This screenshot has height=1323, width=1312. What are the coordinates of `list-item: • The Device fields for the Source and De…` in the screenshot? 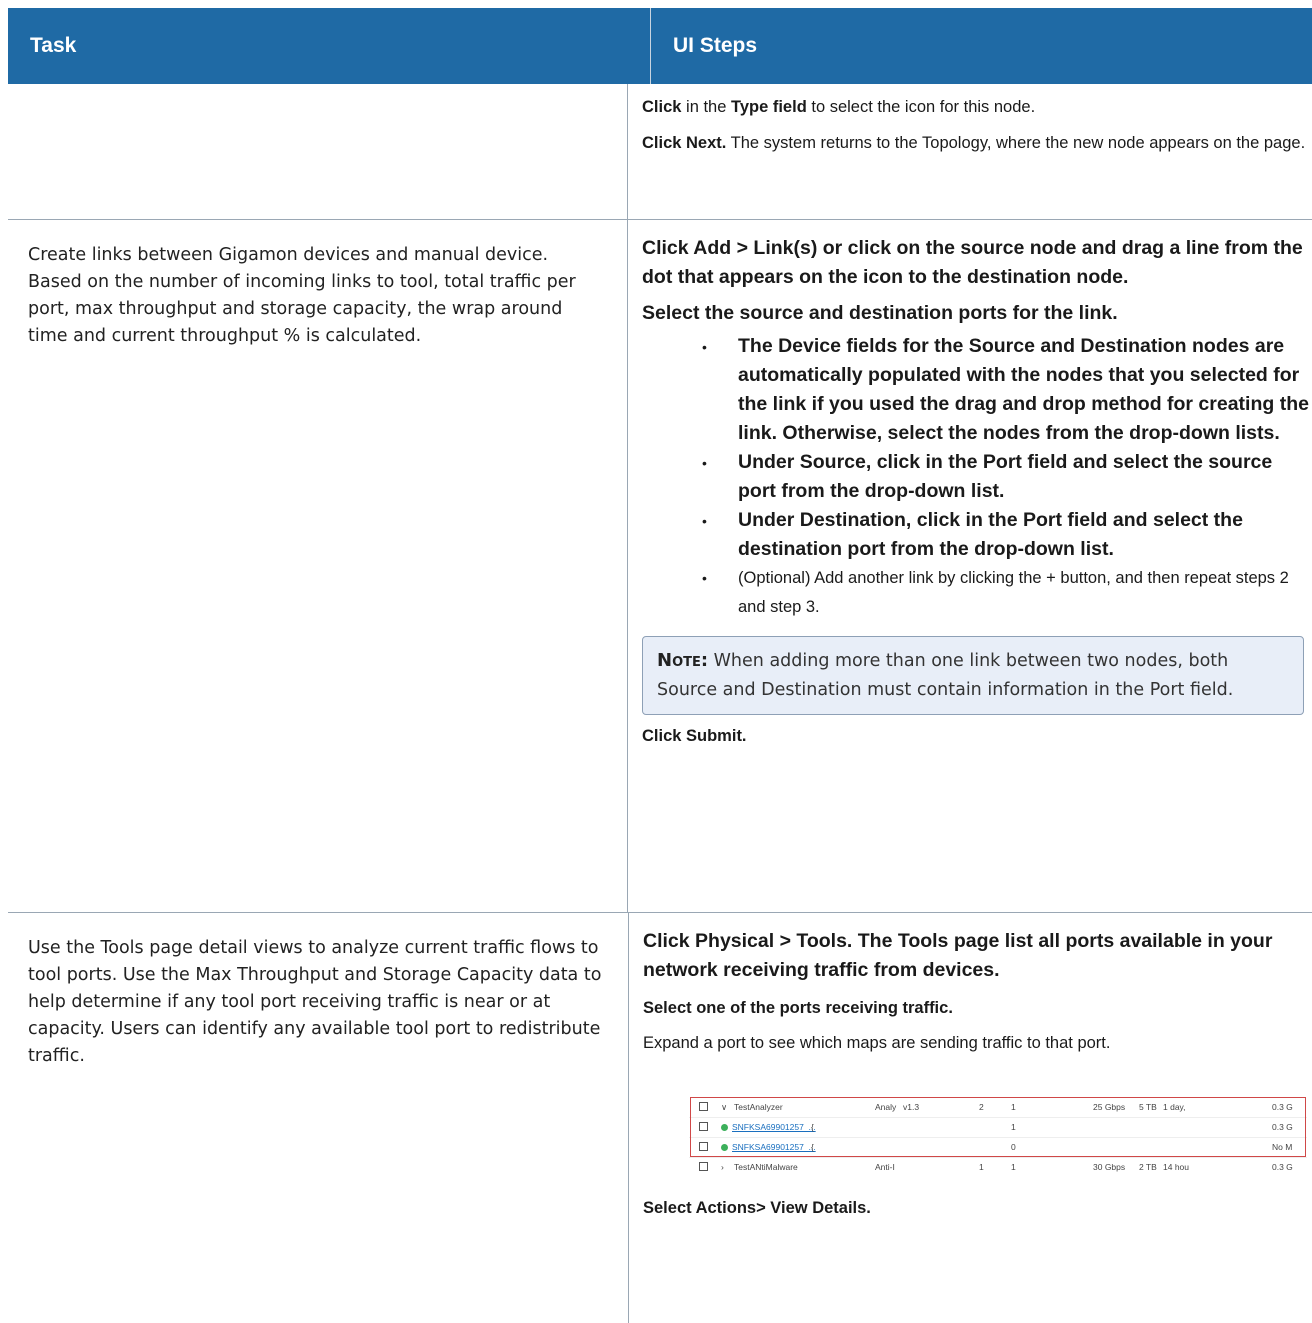 It's located at (977, 390).